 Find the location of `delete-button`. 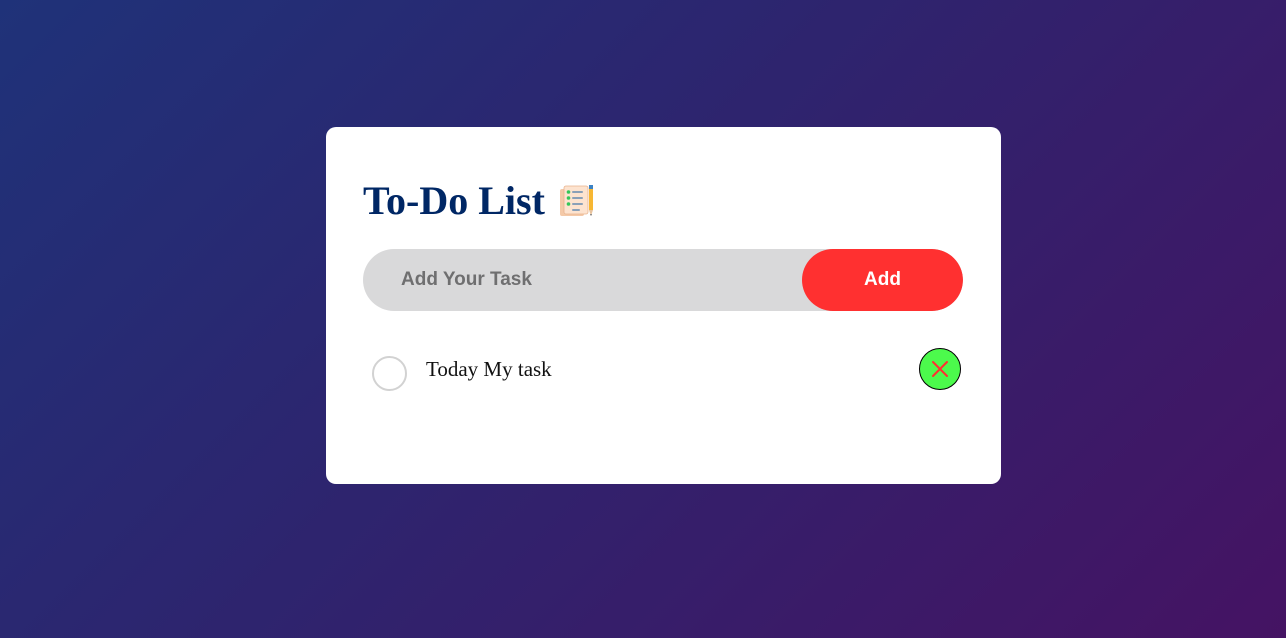

delete-button is located at coordinates (940, 369).